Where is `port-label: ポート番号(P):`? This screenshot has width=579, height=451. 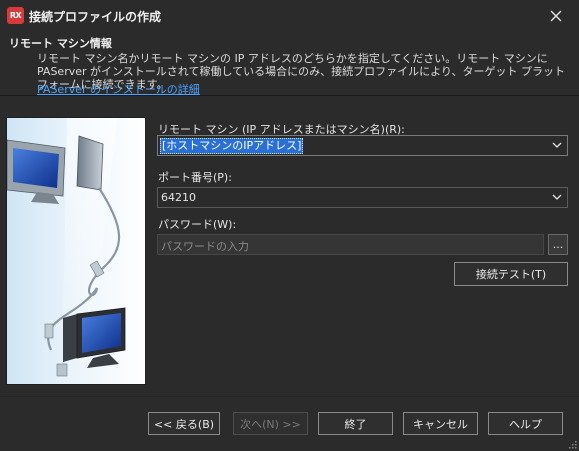
port-label: ポート番号(P): is located at coordinates (195, 177).